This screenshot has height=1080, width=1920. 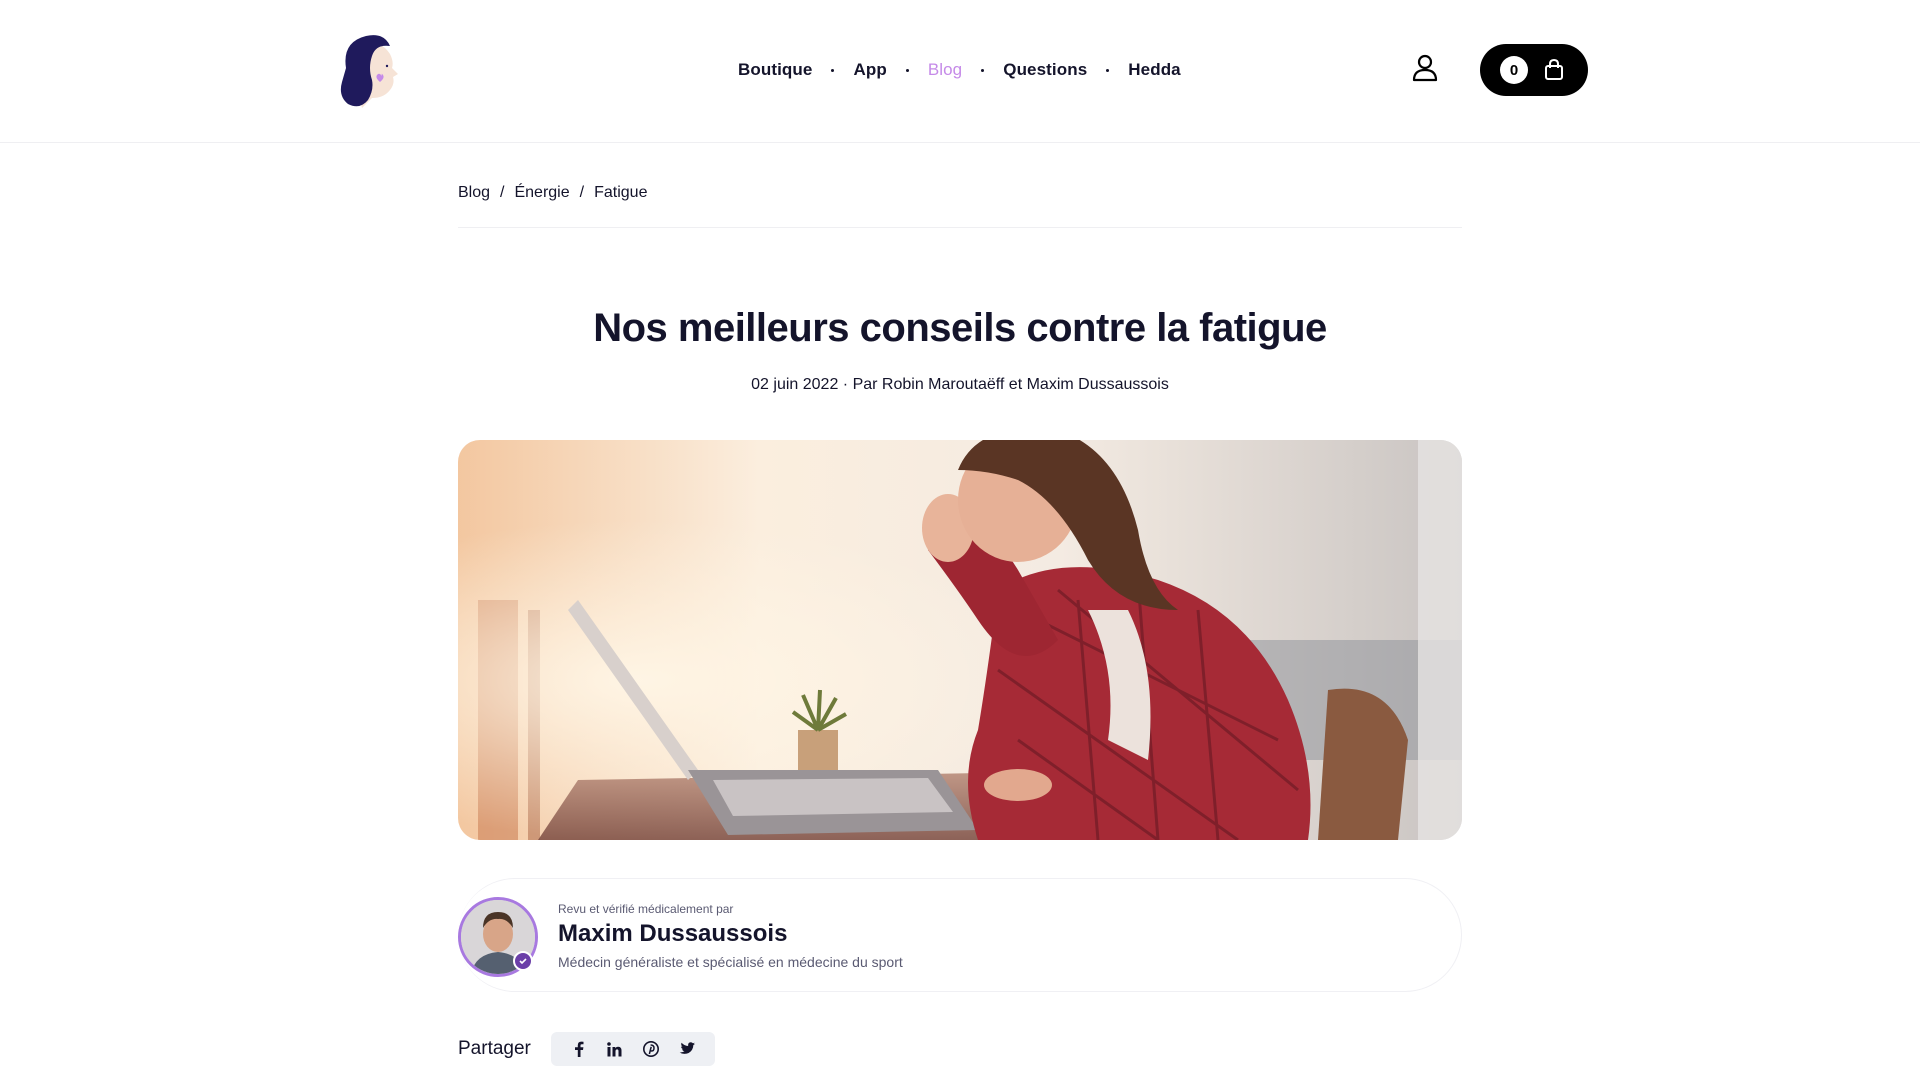 I want to click on nav-blog: Blog, so click(x=945, y=70).